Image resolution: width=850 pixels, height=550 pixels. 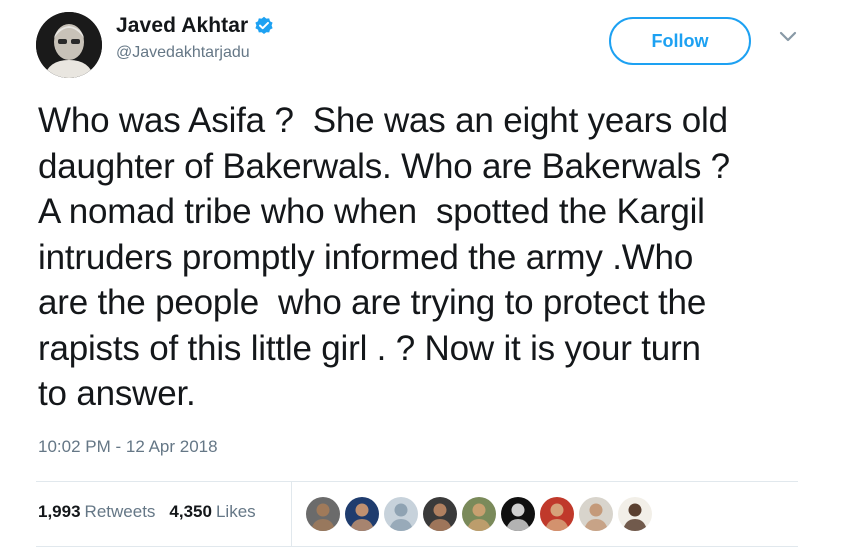 I want to click on liker-avatars, so click(x=481, y=514).